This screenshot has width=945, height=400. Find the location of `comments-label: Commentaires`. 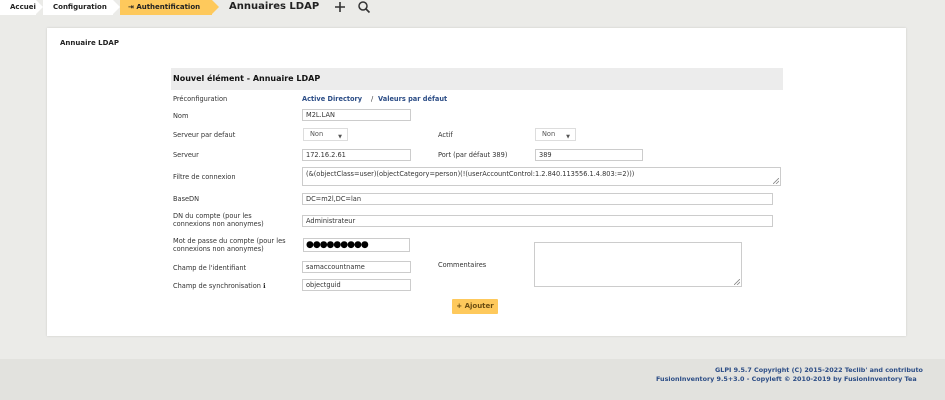

comments-label: Commentaires is located at coordinates (462, 265).